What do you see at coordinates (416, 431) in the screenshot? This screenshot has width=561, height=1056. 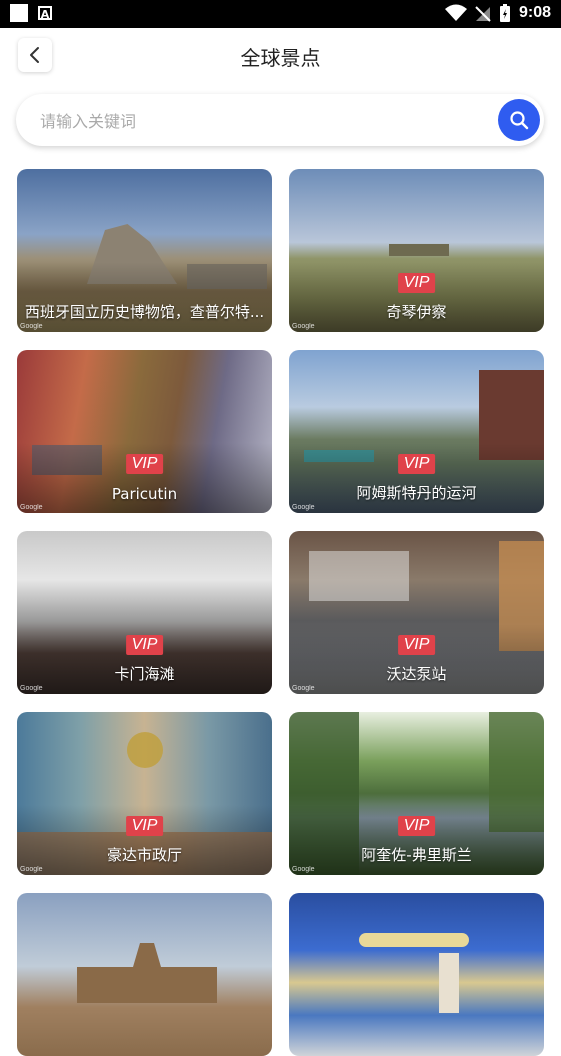 I see `place-card: VIP 阿姆斯特丹的运河 Google` at bounding box center [416, 431].